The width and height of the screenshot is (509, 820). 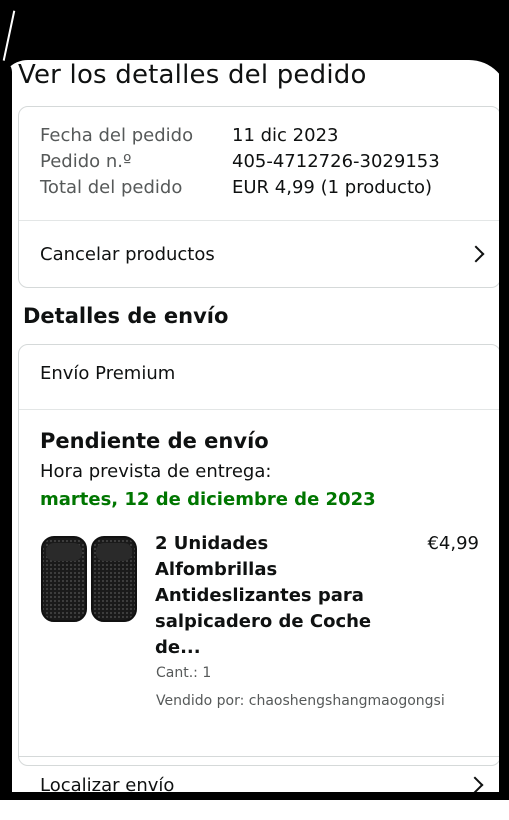 What do you see at coordinates (258, 786) in the screenshot?
I see `track-shipment-button: Localizar envío` at bounding box center [258, 786].